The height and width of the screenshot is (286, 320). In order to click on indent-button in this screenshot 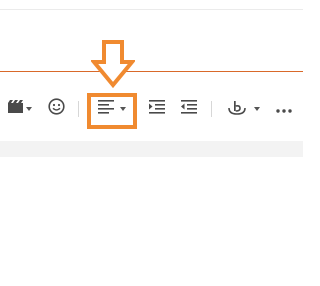, I will do `click(157, 109)`.